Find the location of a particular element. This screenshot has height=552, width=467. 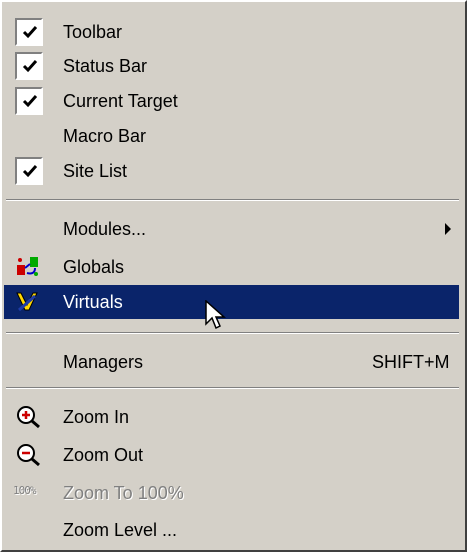

menu-item-macro-bar: Macro Bar is located at coordinates (234, 136).